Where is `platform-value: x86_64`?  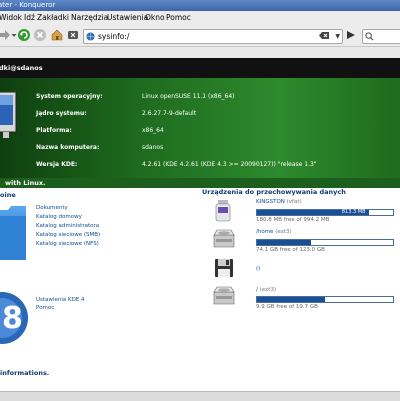
platform-value: x86_64 is located at coordinates (153, 130).